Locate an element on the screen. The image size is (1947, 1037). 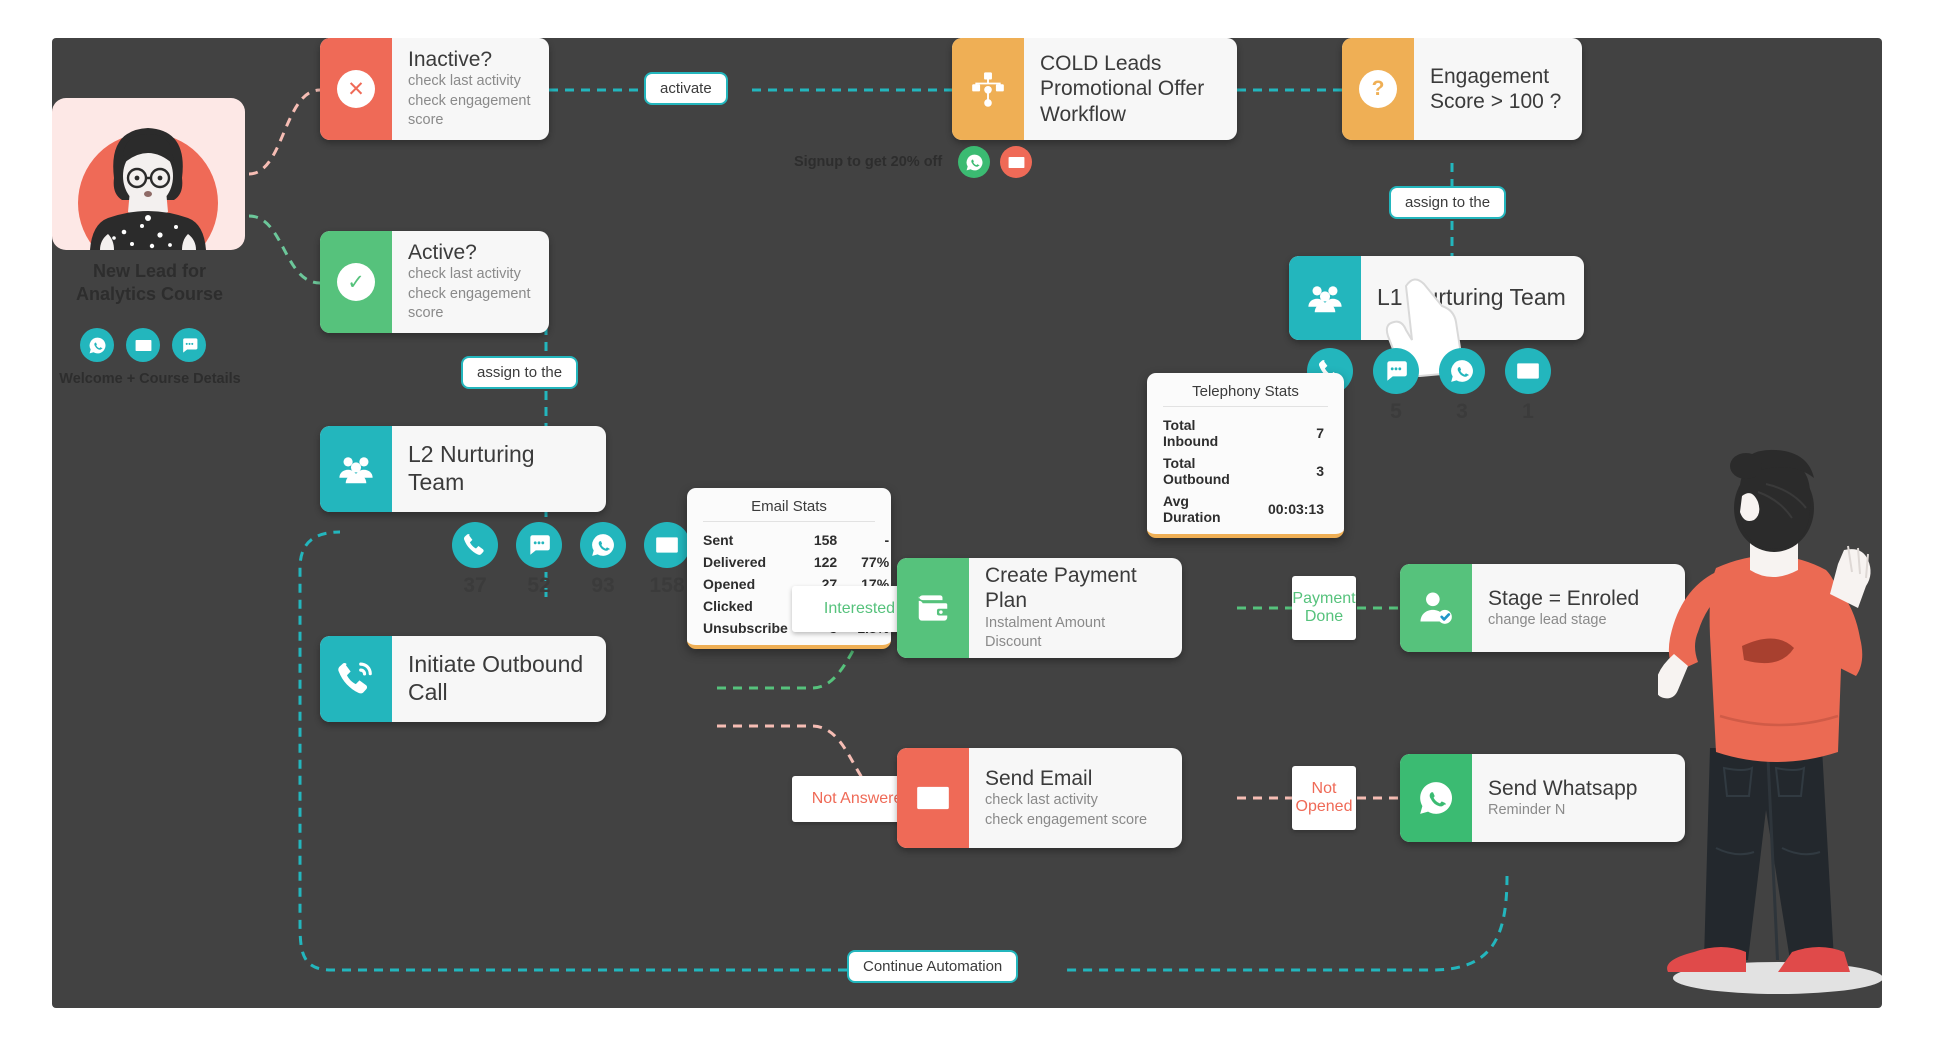
node-engagement-line1: Engagement is located at coordinates (1490, 76).